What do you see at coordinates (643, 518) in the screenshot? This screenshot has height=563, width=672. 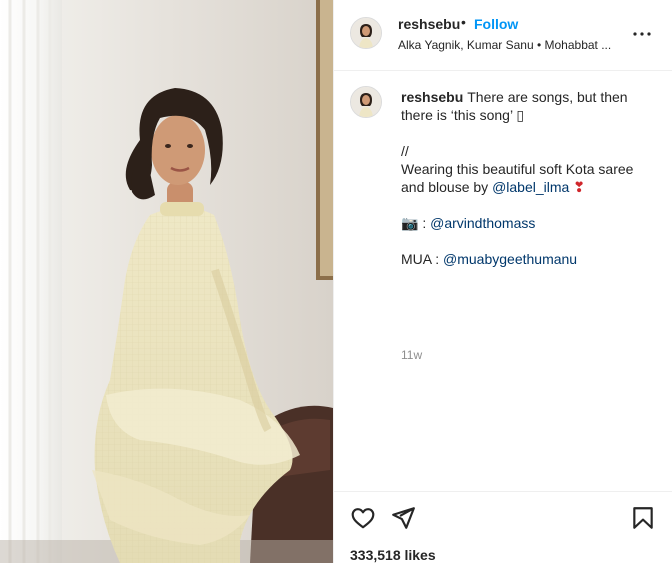 I see `bookmark-icon` at bounding box center [643, 518].